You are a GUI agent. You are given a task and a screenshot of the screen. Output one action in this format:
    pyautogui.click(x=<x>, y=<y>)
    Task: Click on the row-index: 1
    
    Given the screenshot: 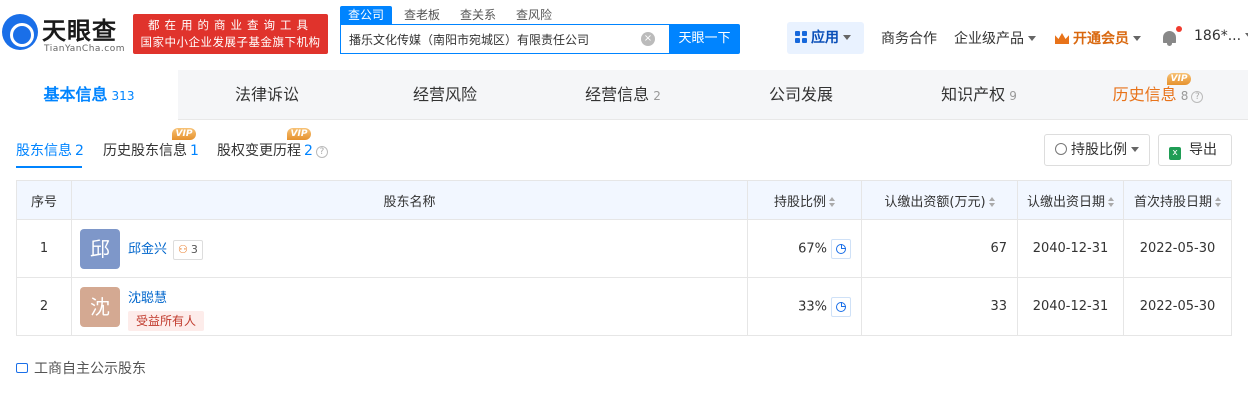 What is the action you would take?
    pyautogui.click(x=44, y=248)
    